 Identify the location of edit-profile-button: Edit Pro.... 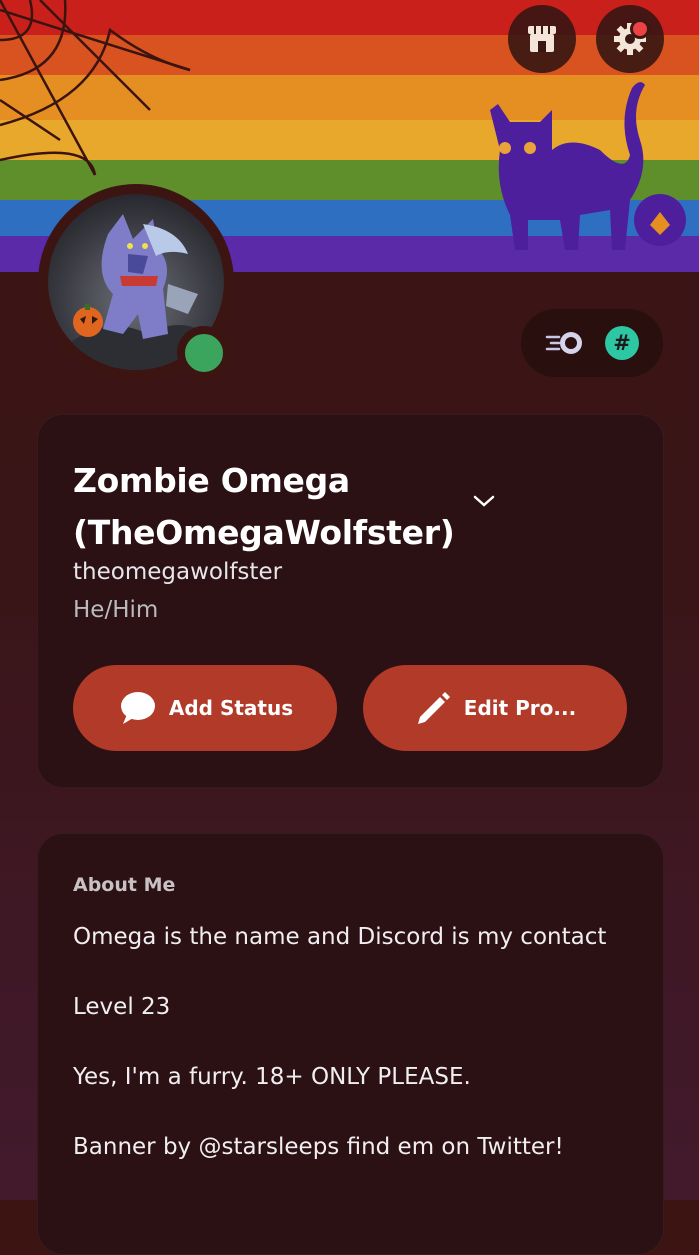
(495, 708).